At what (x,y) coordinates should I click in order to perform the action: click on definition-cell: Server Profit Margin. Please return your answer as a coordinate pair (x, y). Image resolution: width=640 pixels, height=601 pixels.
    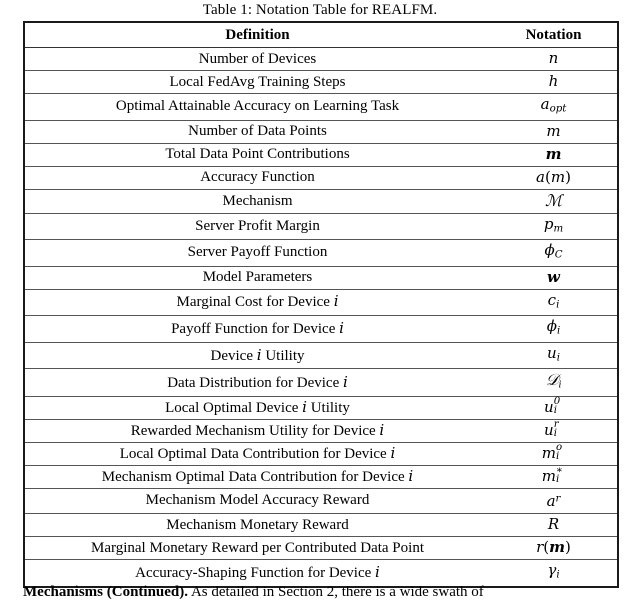
    Looking at the image, I should click on (257, 227).